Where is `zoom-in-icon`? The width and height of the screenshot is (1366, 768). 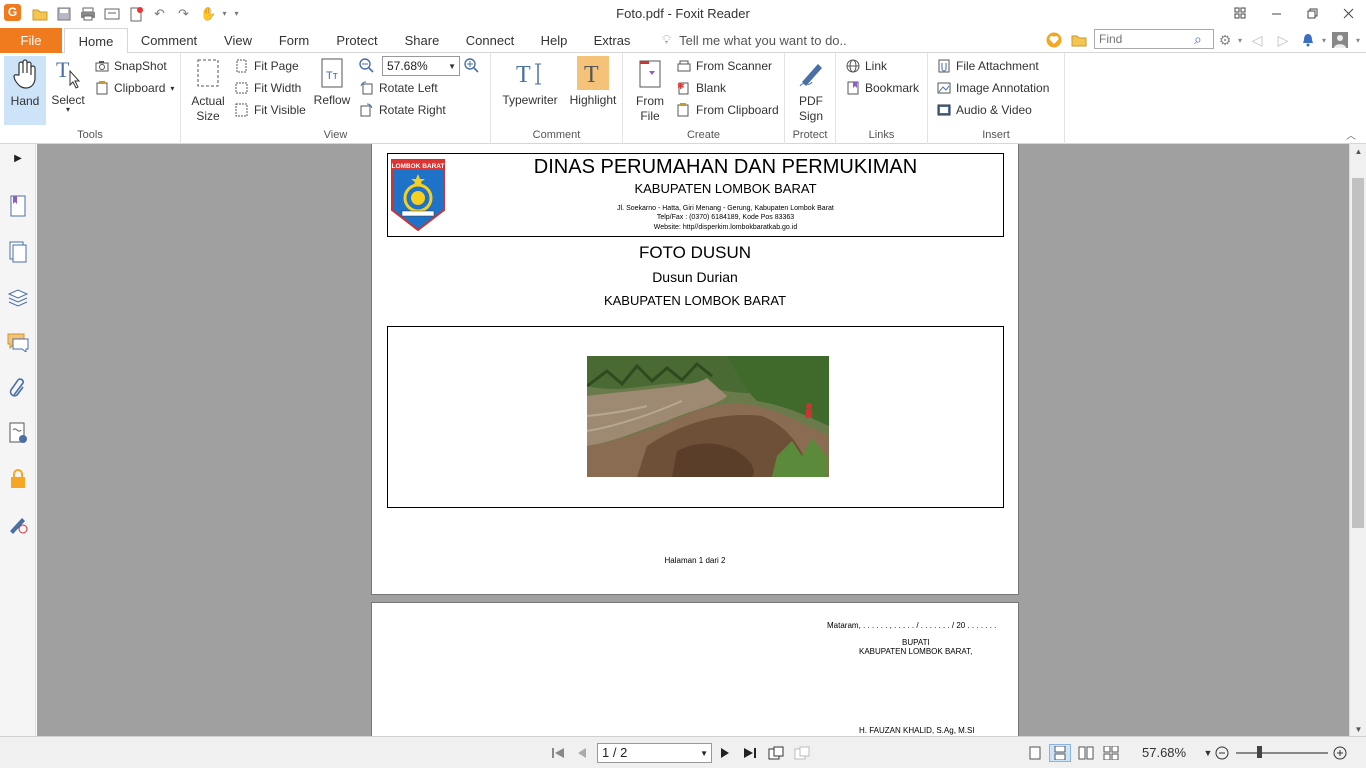
zoom-in-icon is located at coordinates (471, 65).